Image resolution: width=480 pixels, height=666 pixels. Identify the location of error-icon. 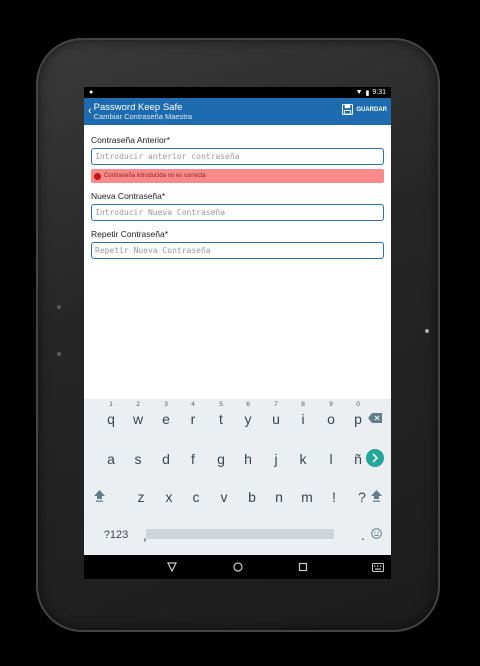
(97, 176).